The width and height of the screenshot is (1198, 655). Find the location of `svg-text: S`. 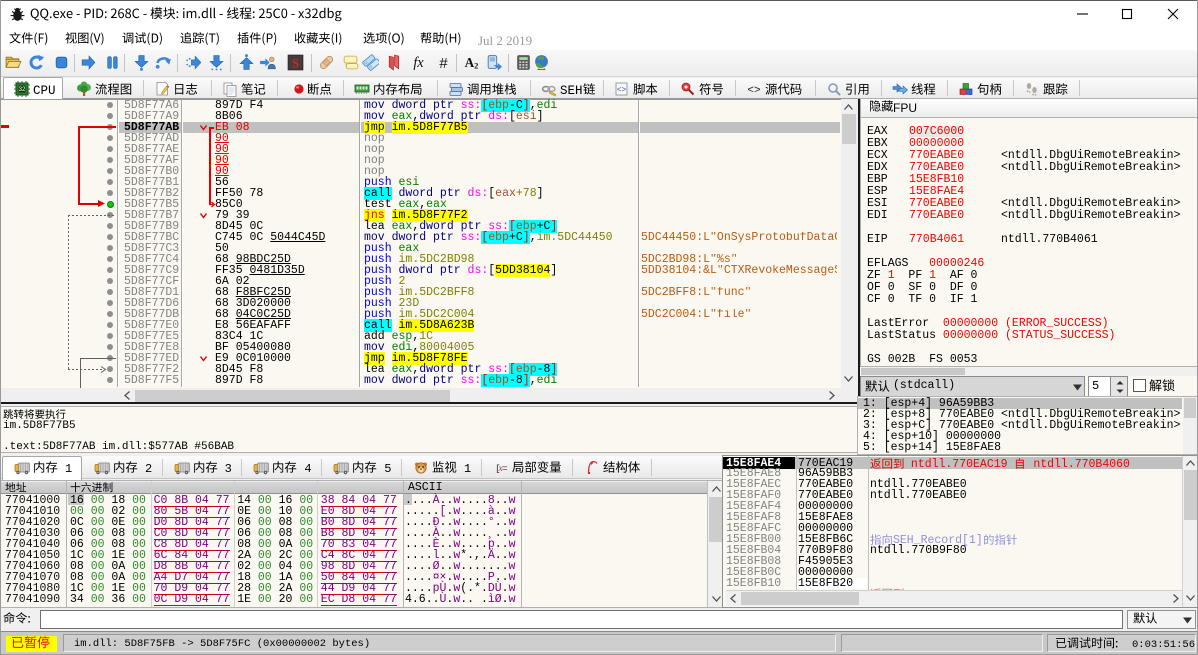

svg-text: S is located at coordinates (295, 63).